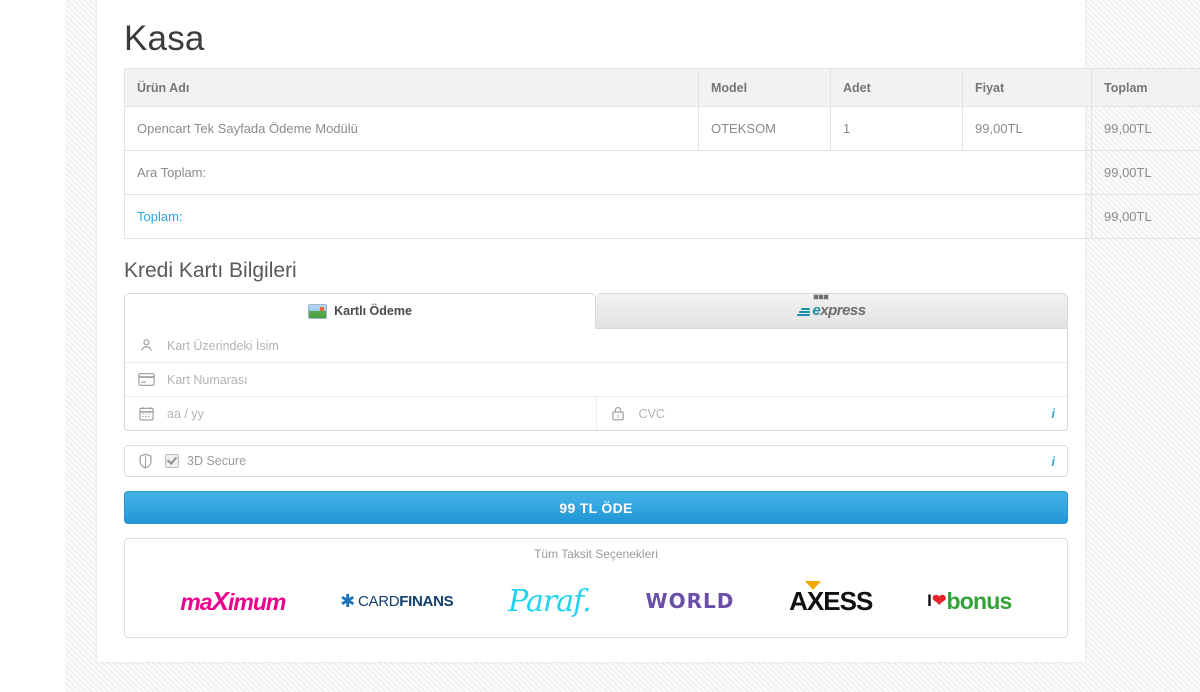 The height and width of the screenshot is (692, 1200). Describe the element at coordinates (397, 600) in the screenshot. I see `cardfinans-logo: ✱ CARD FINANS` at that location.